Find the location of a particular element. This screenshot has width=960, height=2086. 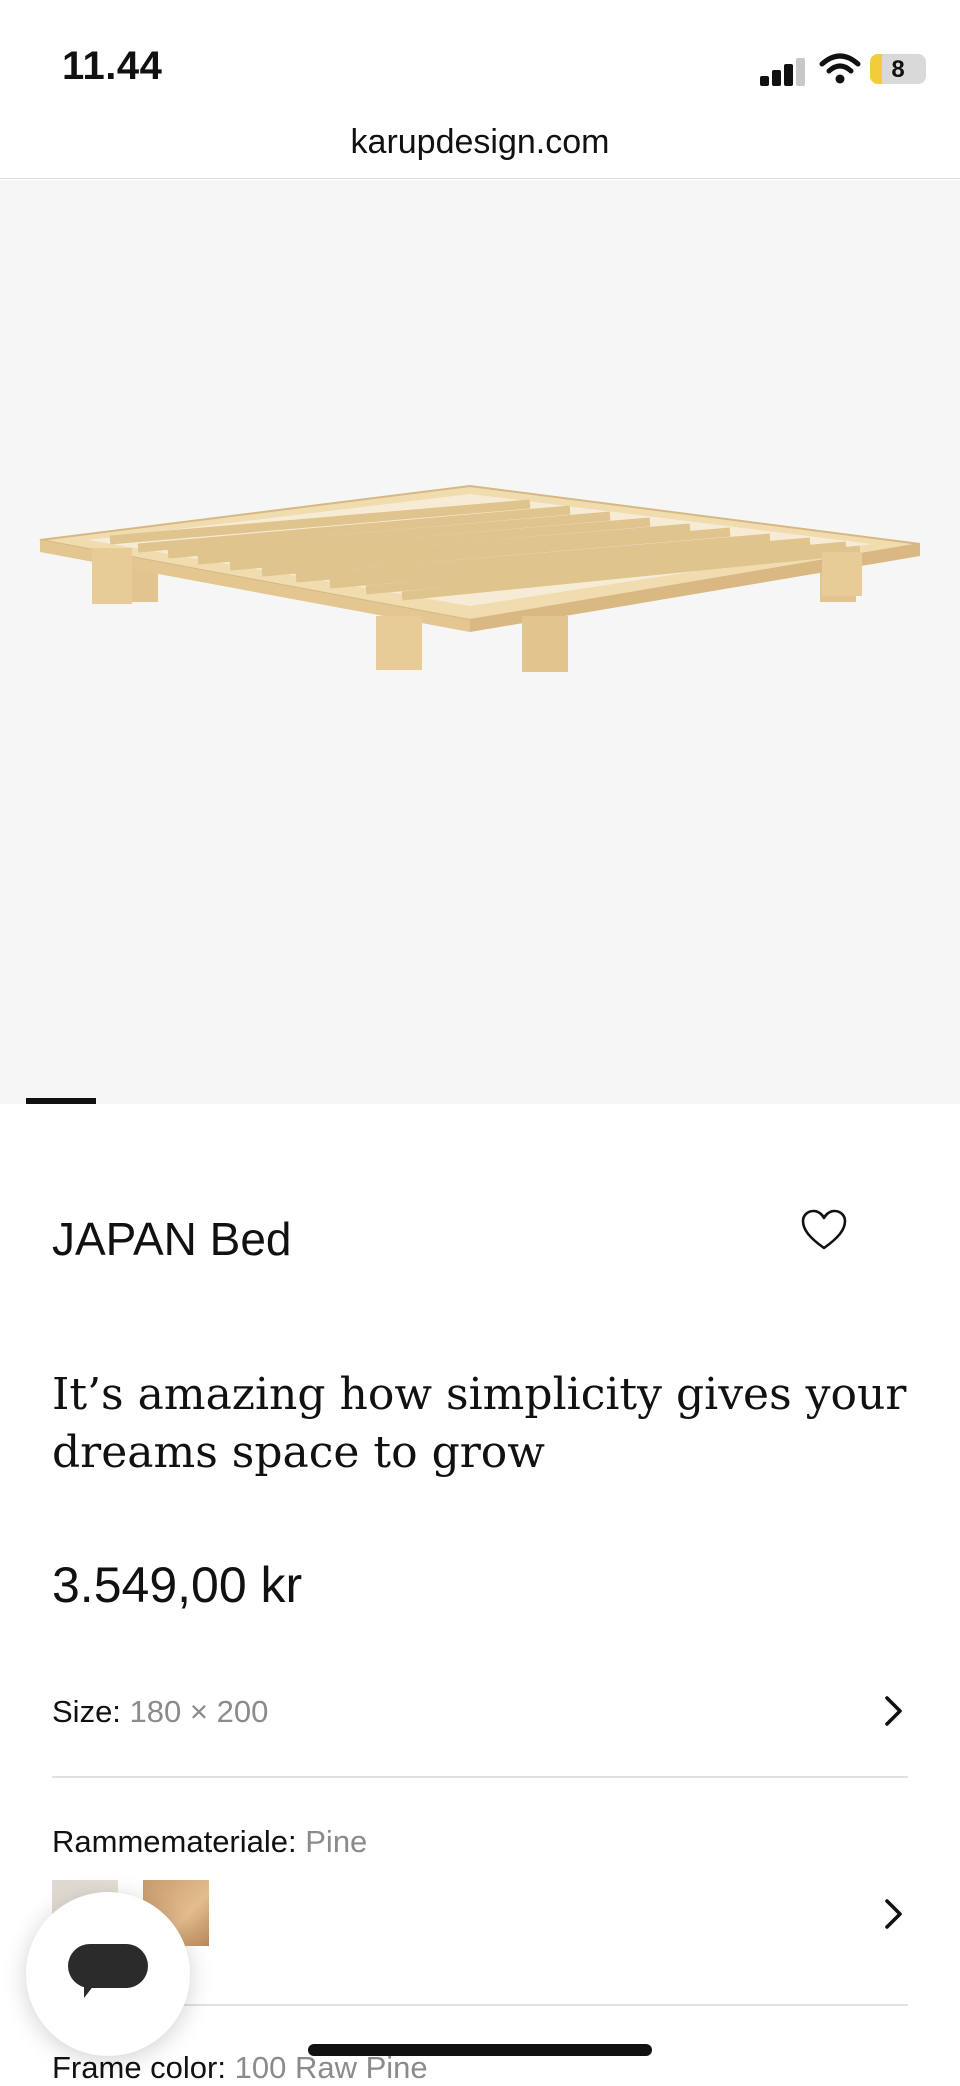

frame-color-label: Frame color: is located at coordinates (139, 2067).